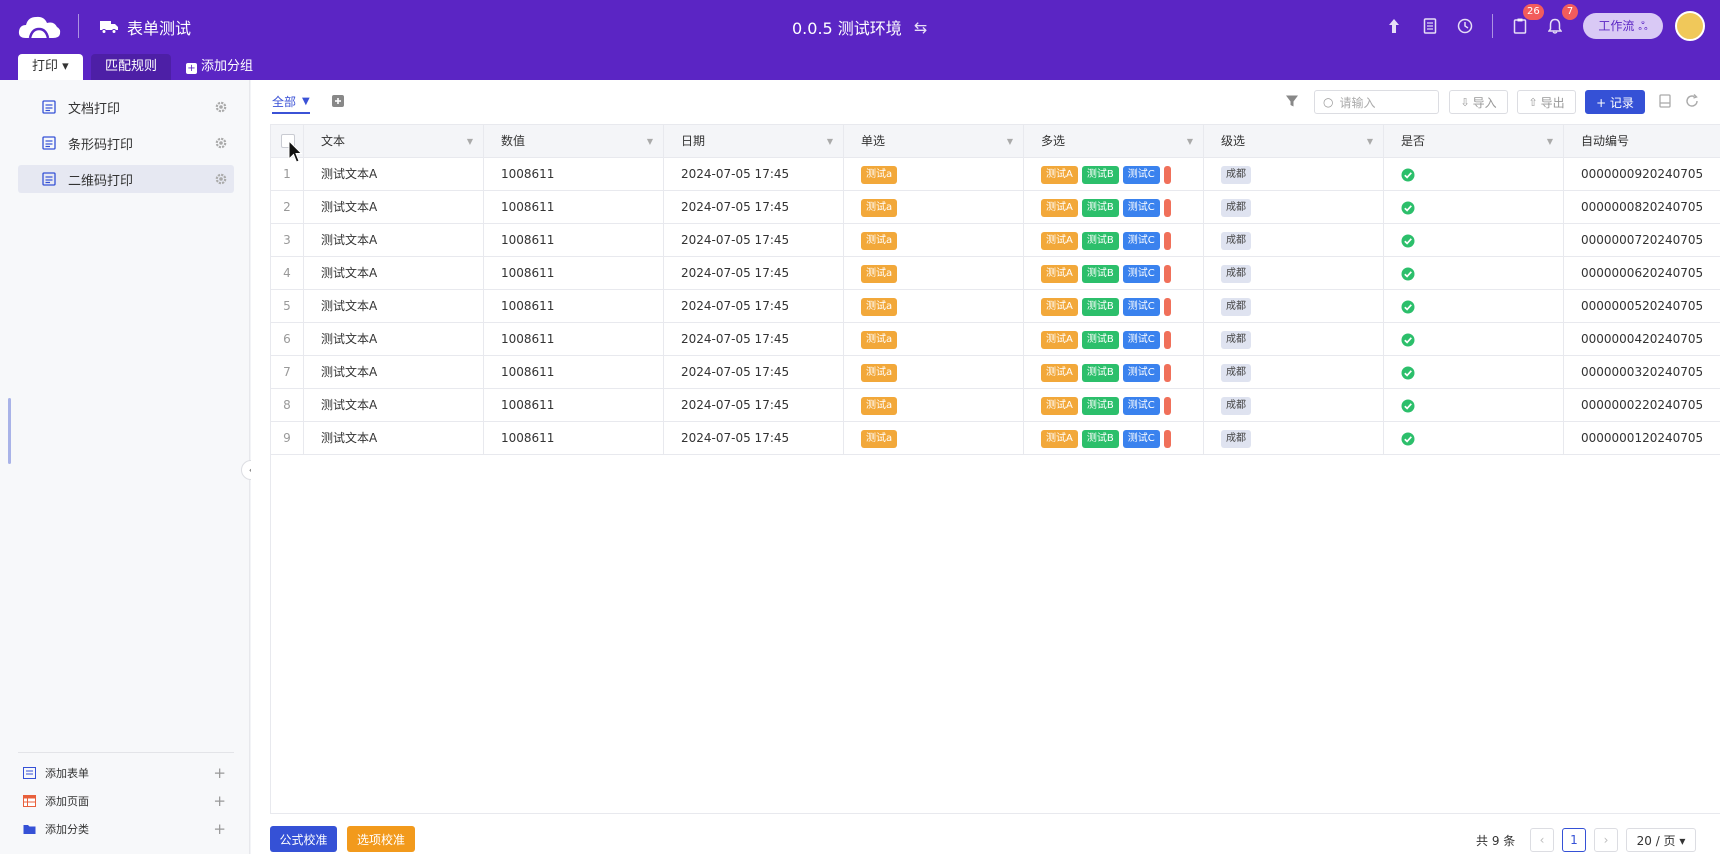  Describe the element at coordinates (287, 339) in the screenshot. I see `row-index: 6` at that location.